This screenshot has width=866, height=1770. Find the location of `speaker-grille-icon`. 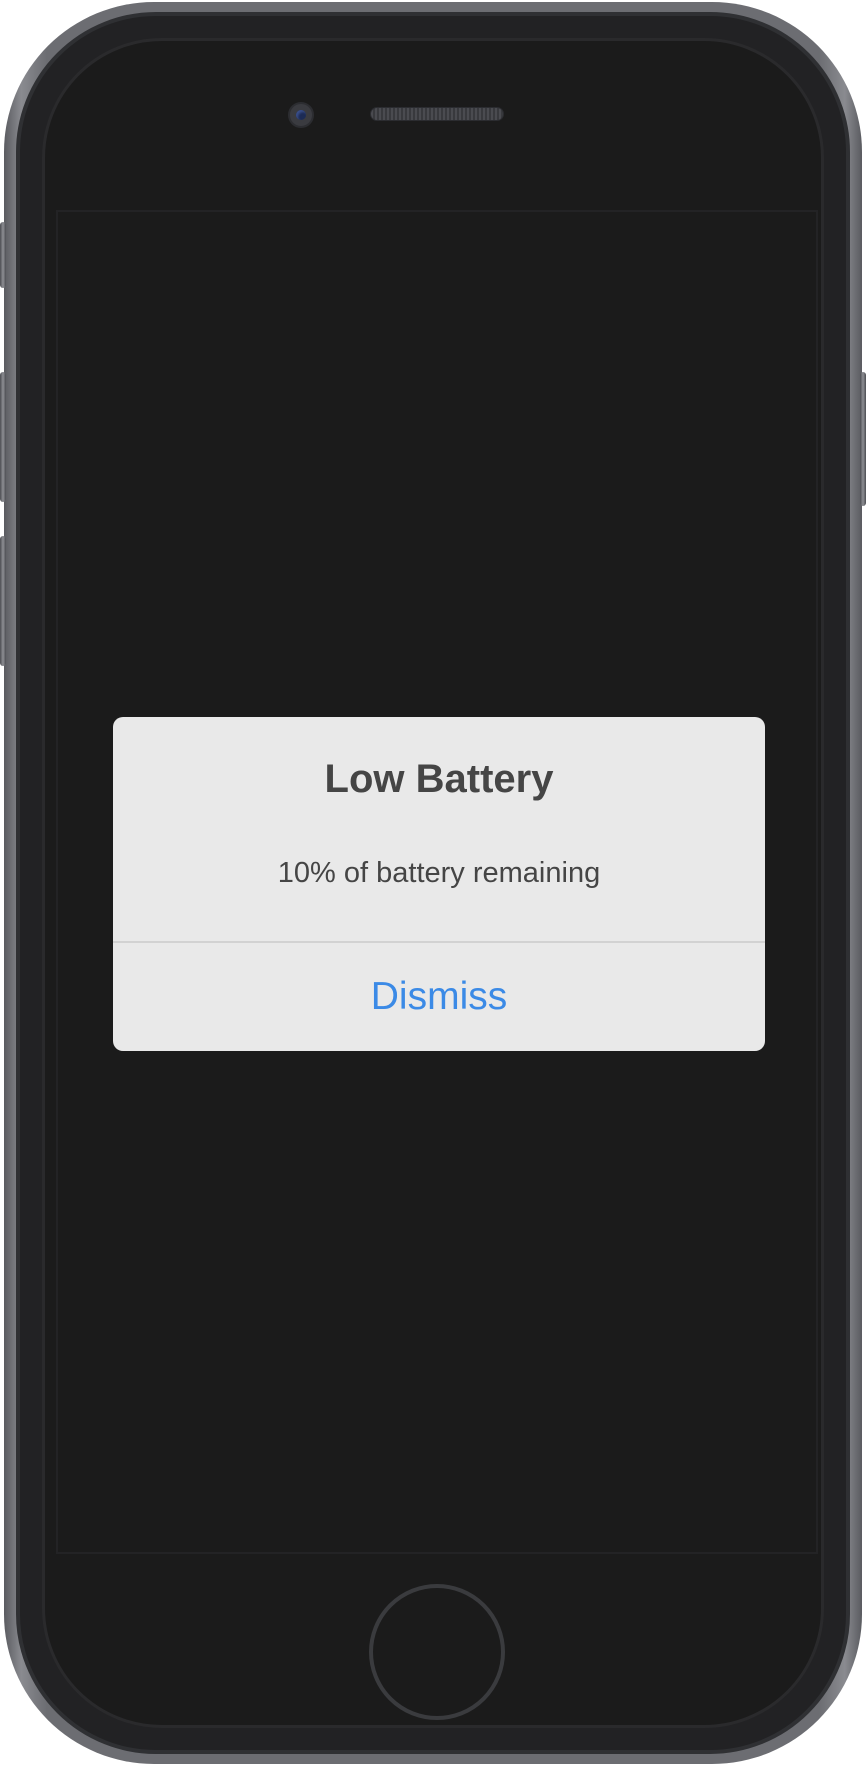

speaker-grille-icon is located at coordinates (437, 114).